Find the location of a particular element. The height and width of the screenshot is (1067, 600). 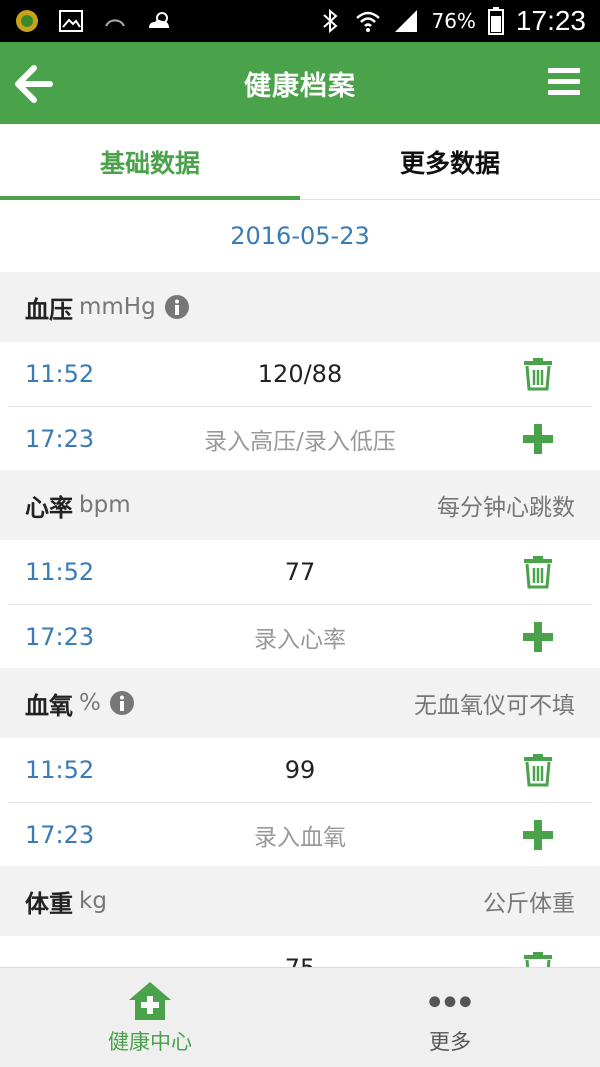

section-hint: 无血氧仪可不填 is located at coordinates (494, 706).